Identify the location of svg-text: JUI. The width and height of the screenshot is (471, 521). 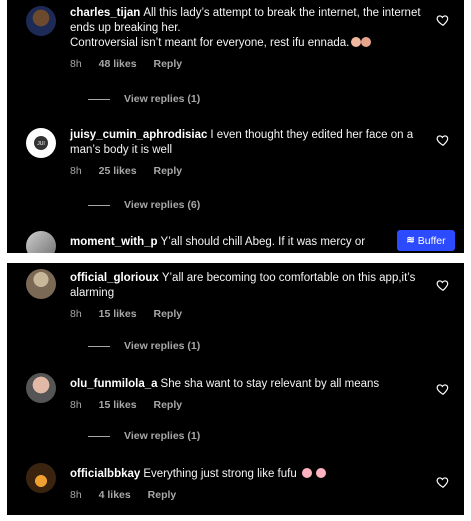
(41, 144).